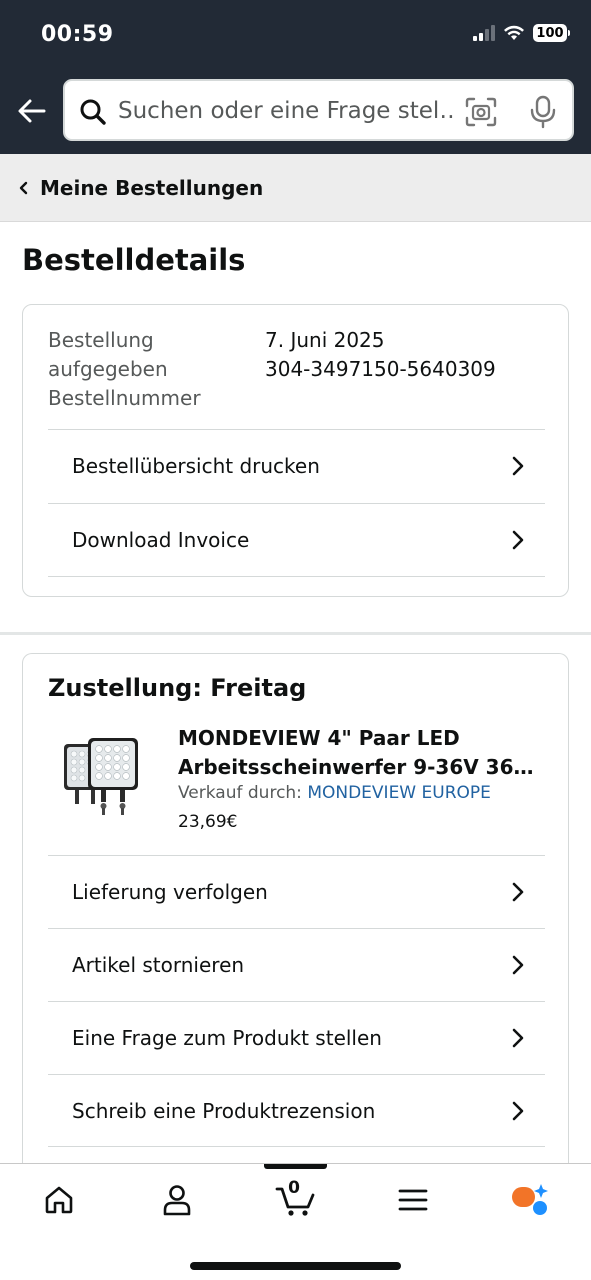 This screenshot has width=591, height=1280. What do you see at coordinates (208, 822) in the screenshot?
I see `product-price: 23,69€` at bounding box center [208, 822].